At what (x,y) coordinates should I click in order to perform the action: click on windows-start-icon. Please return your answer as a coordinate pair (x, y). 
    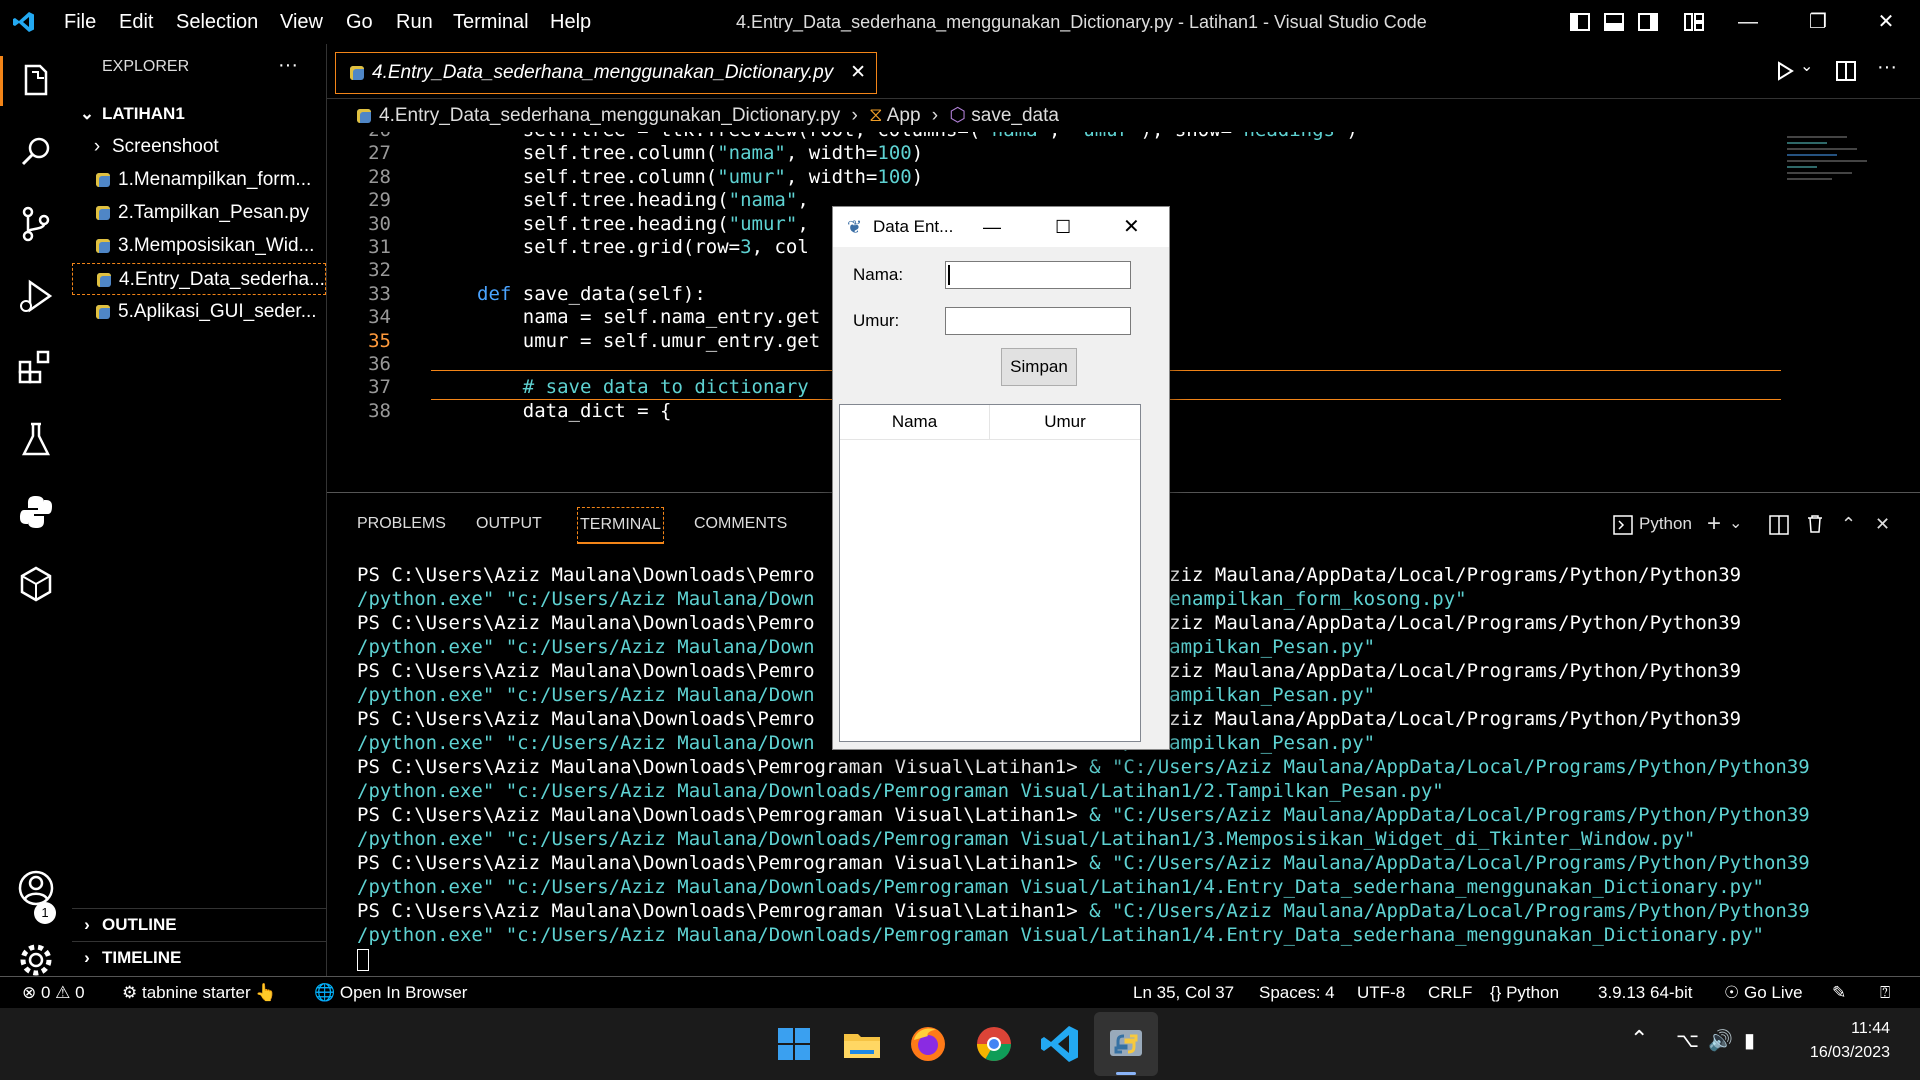
    Looking at the image, I should click on (794, 1044).